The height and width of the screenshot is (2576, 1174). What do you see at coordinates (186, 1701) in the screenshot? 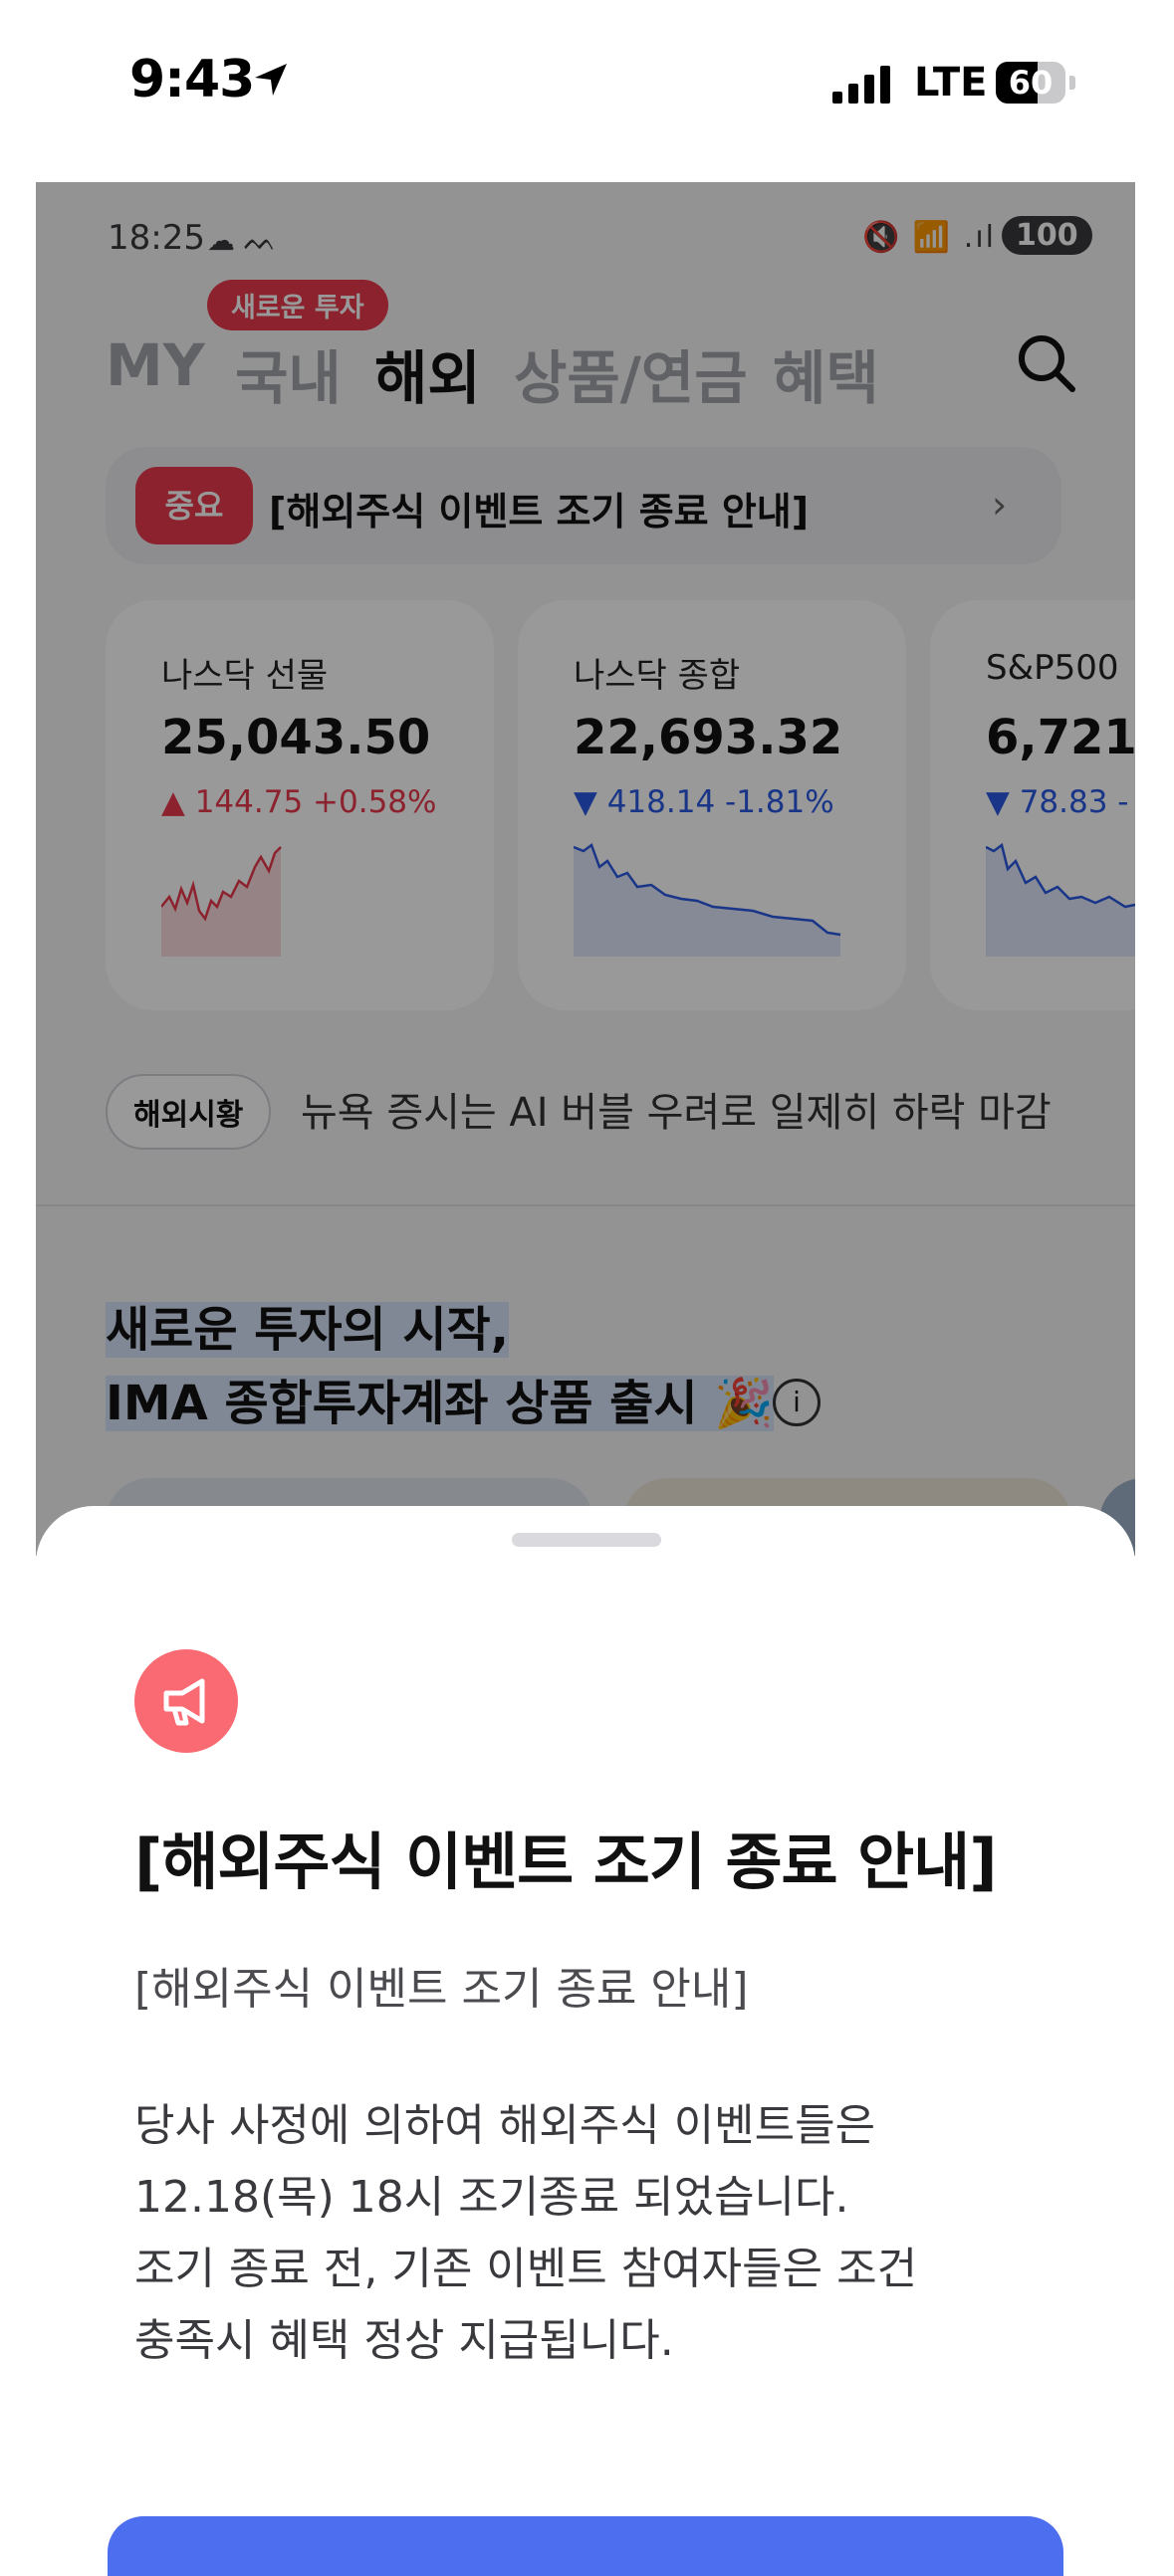
I see `megaphone-icon` at bounding box center [186, 1701].